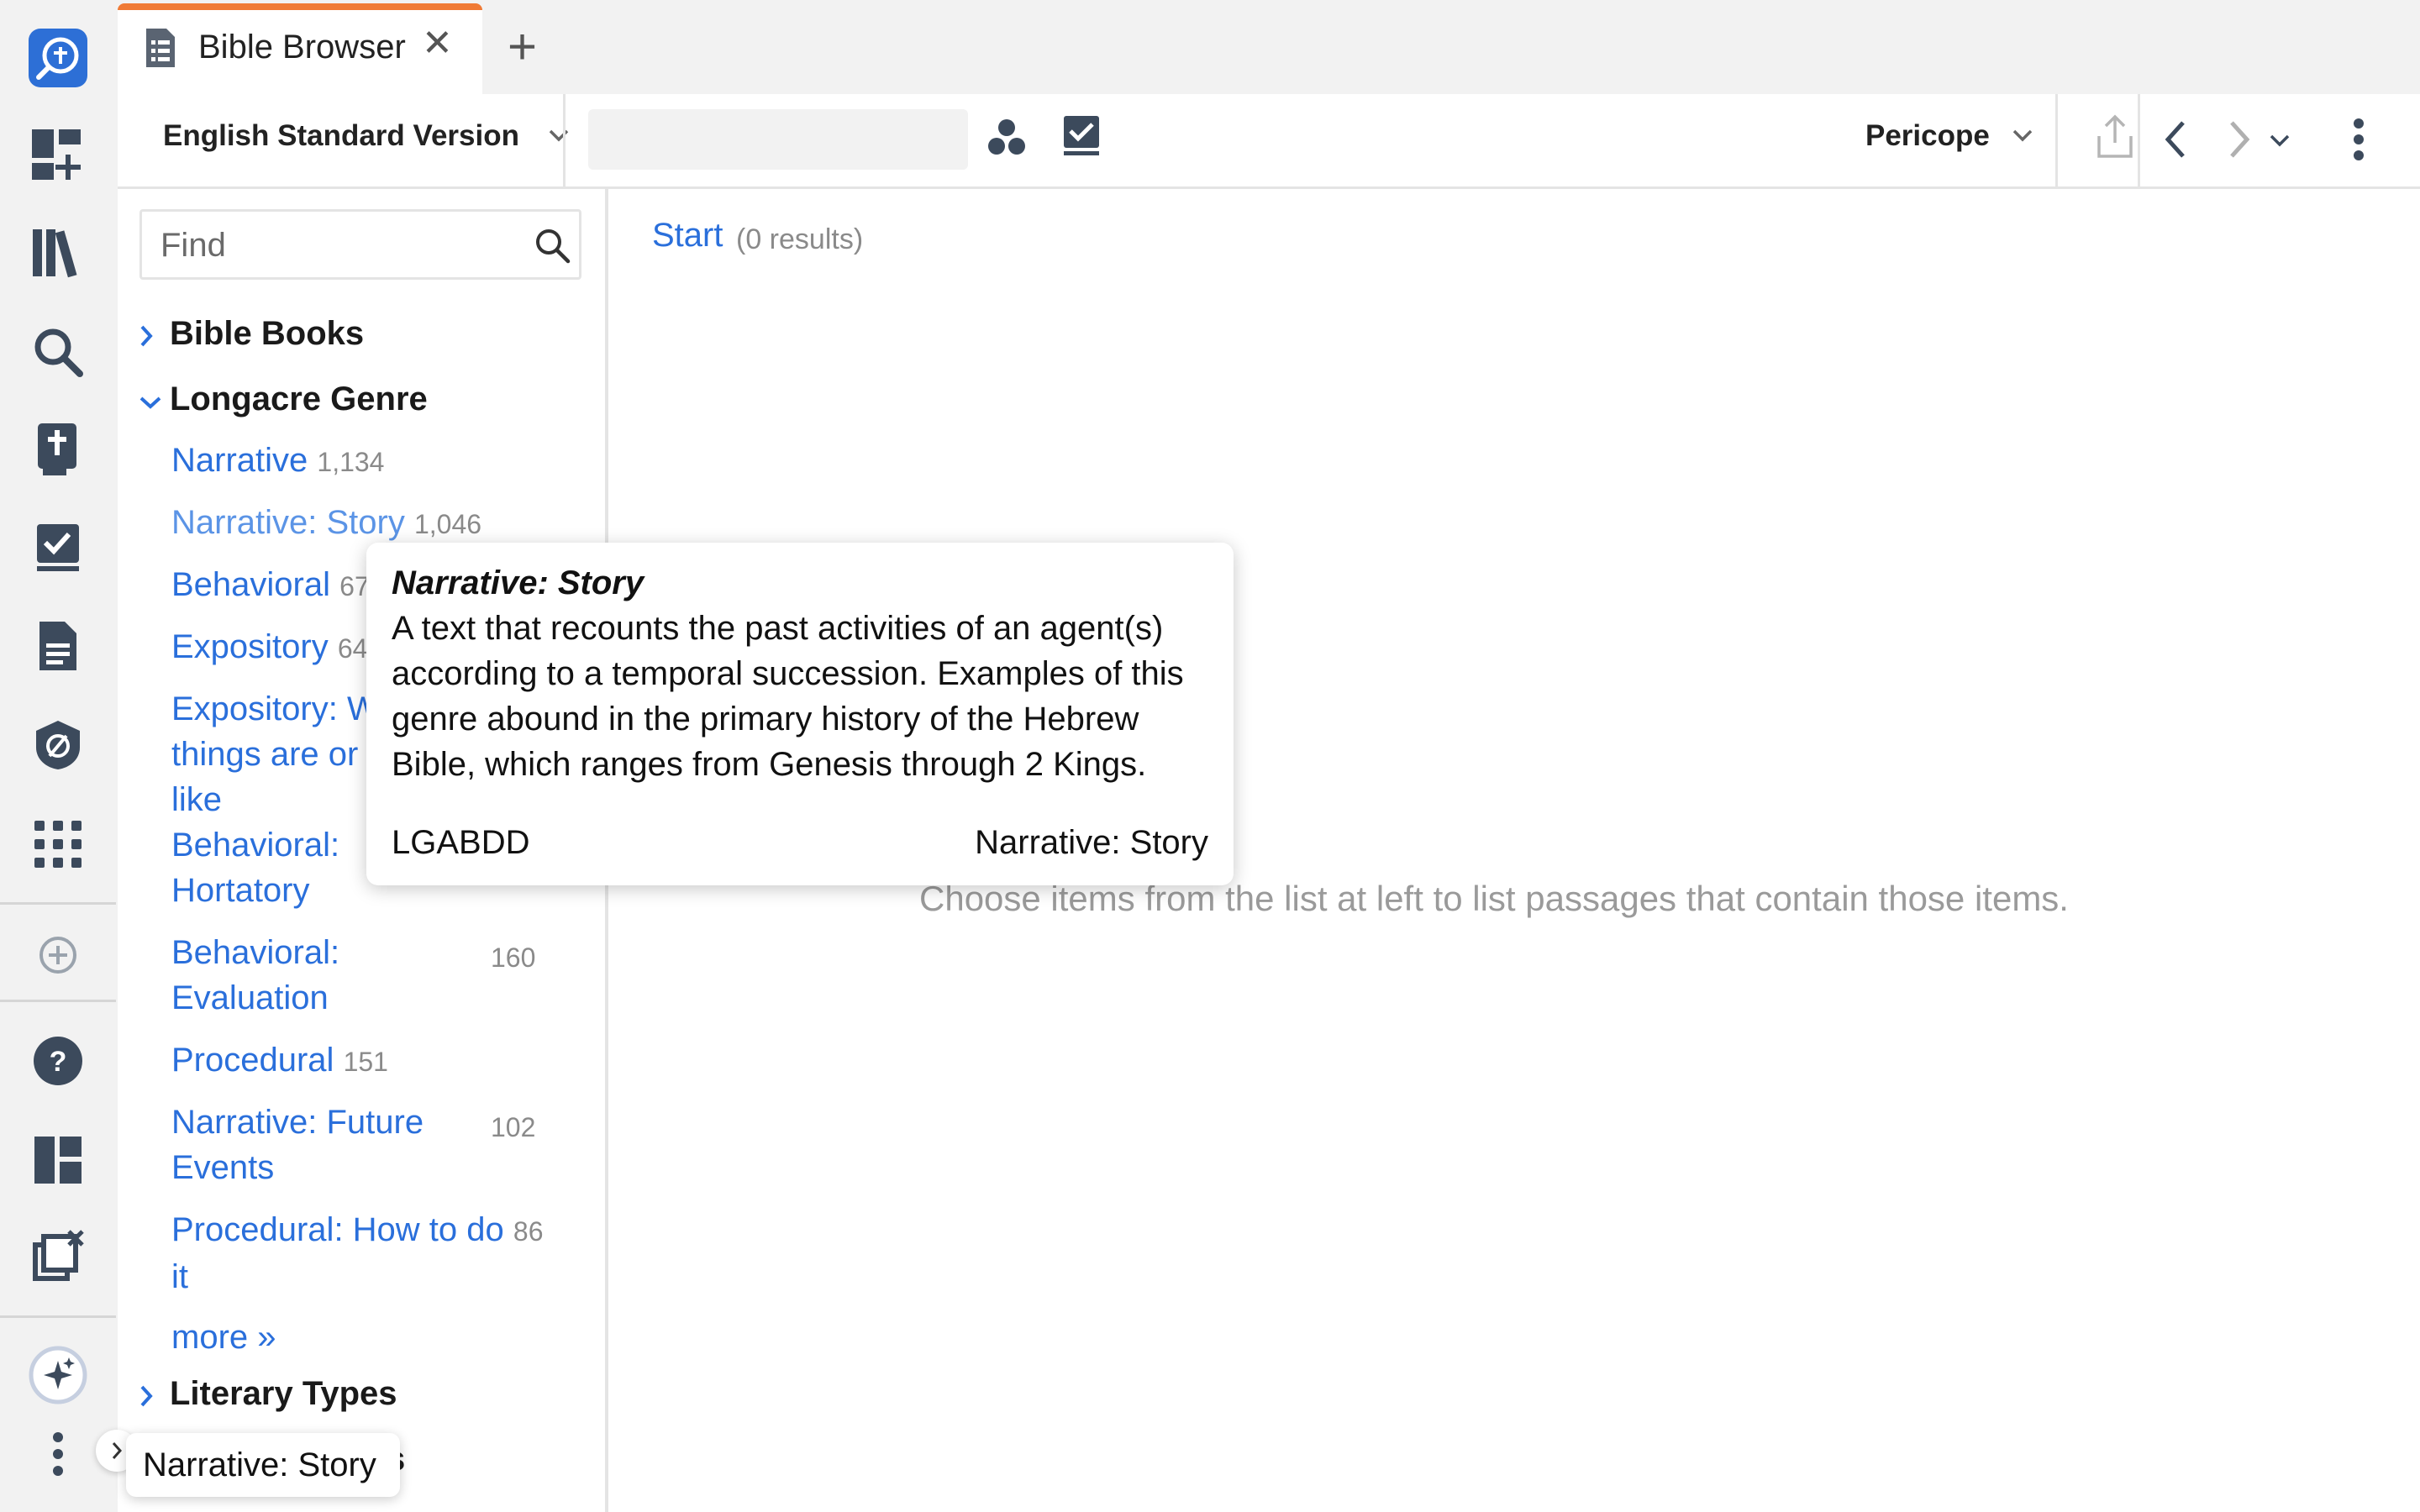 The height and width of the screenshot is (1512, 2420). I want to click on item-count: 102, so click(513, 1127).